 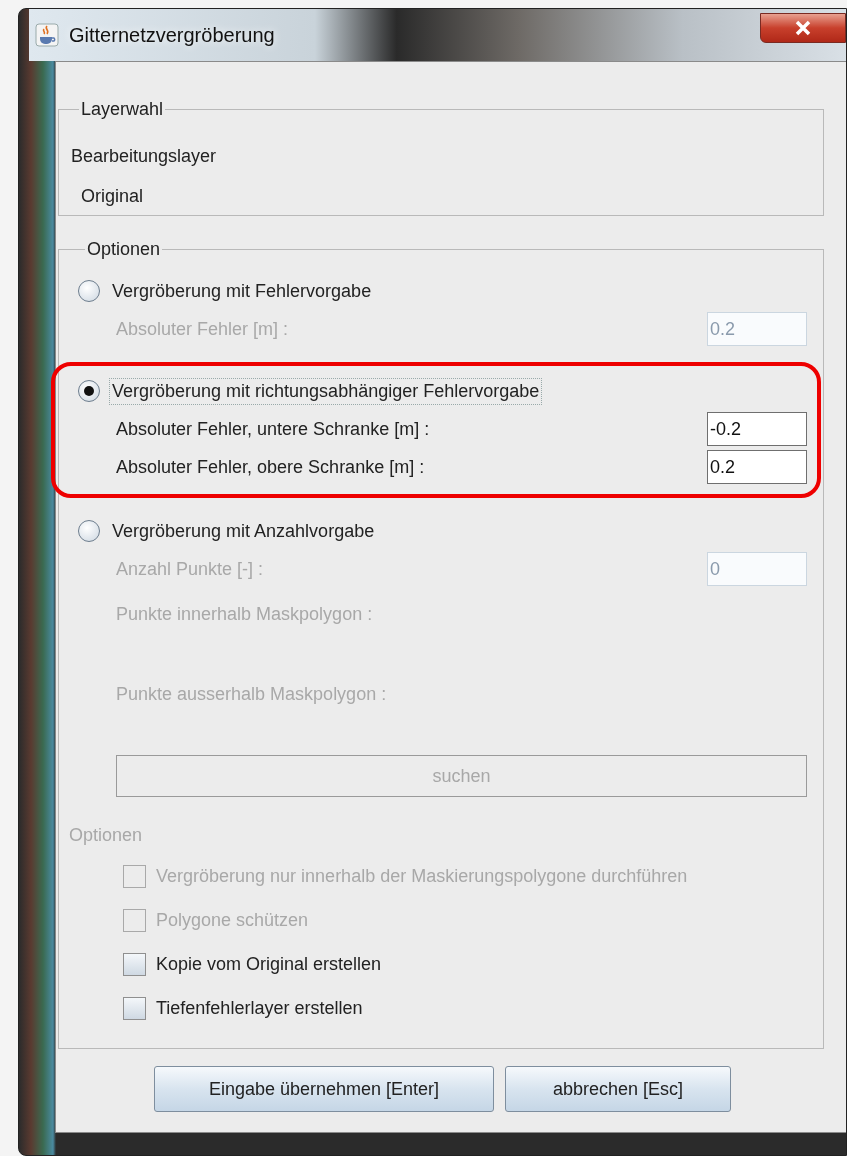 What do you see at coordinates (202, 329) in the screenshot?
I see `field-label: Absoluter Fehler [m] :` at bounding box center [202, 329].